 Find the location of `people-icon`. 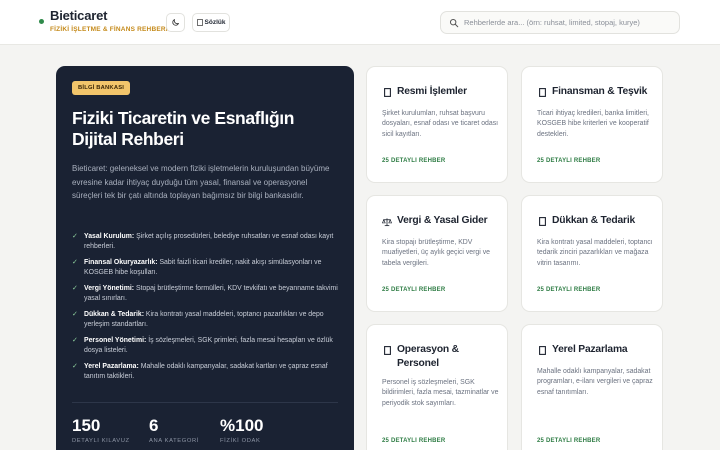

people-icon is located at coordinates (387, 350).